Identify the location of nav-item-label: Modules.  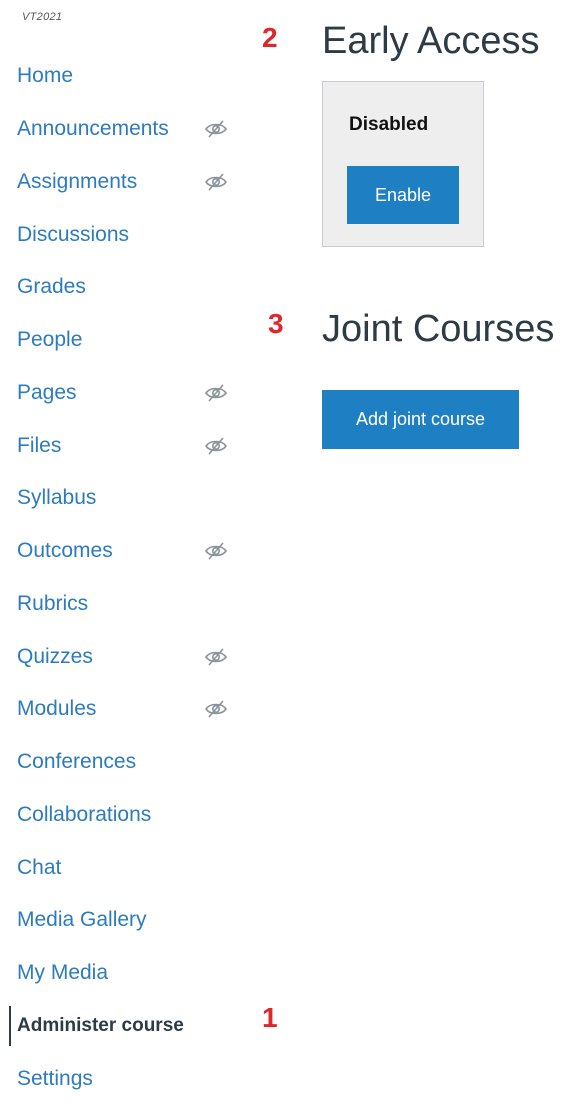
(57, 709).